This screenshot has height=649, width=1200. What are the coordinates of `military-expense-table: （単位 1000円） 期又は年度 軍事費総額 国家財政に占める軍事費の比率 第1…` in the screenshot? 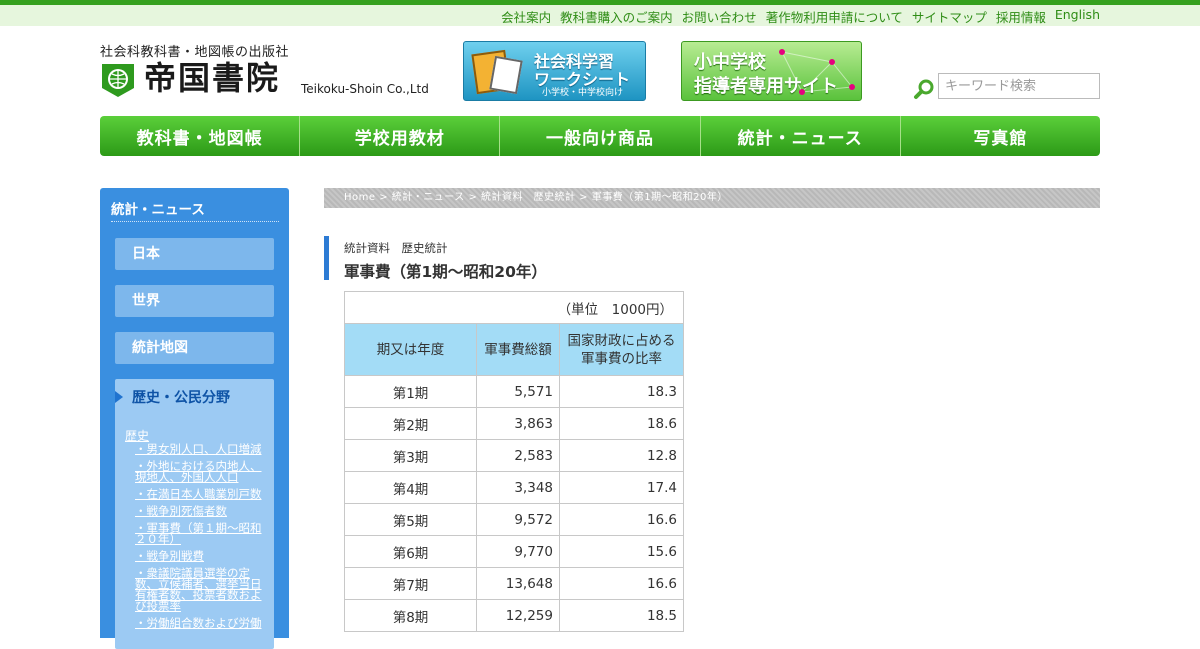 It's located at (514, 461).